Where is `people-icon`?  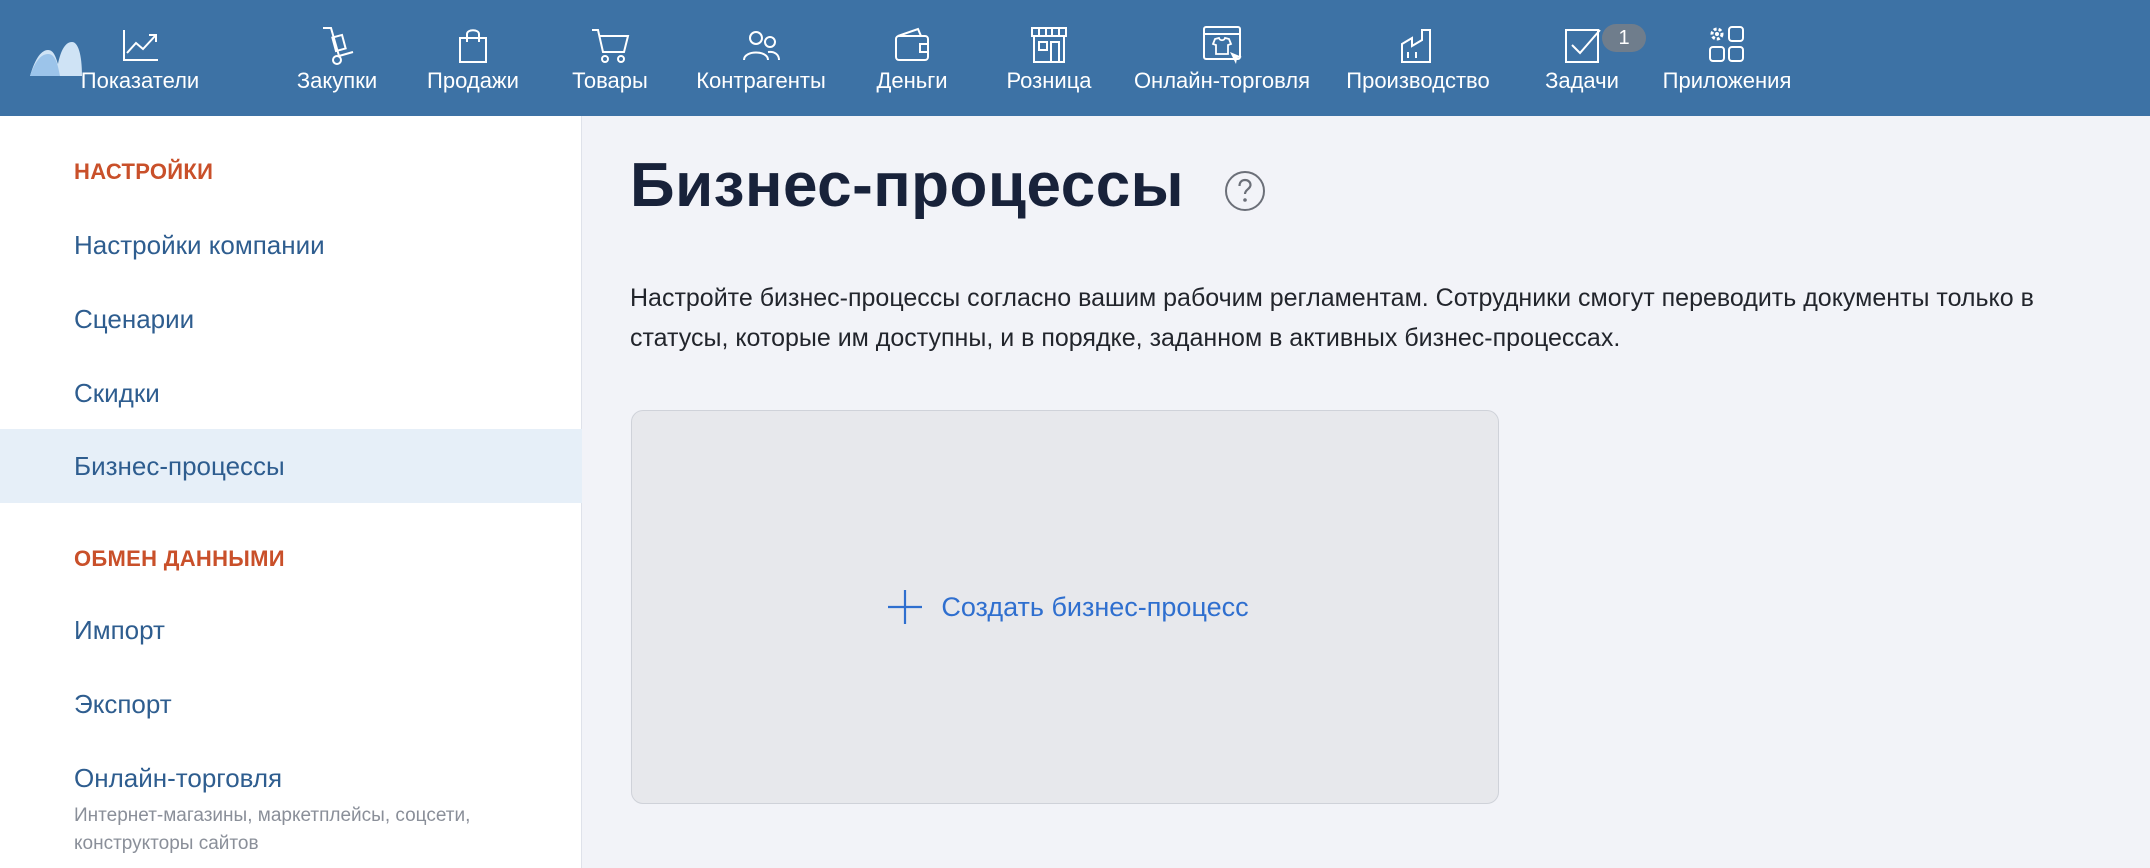
people-icon is located at coordinates (761, 46).